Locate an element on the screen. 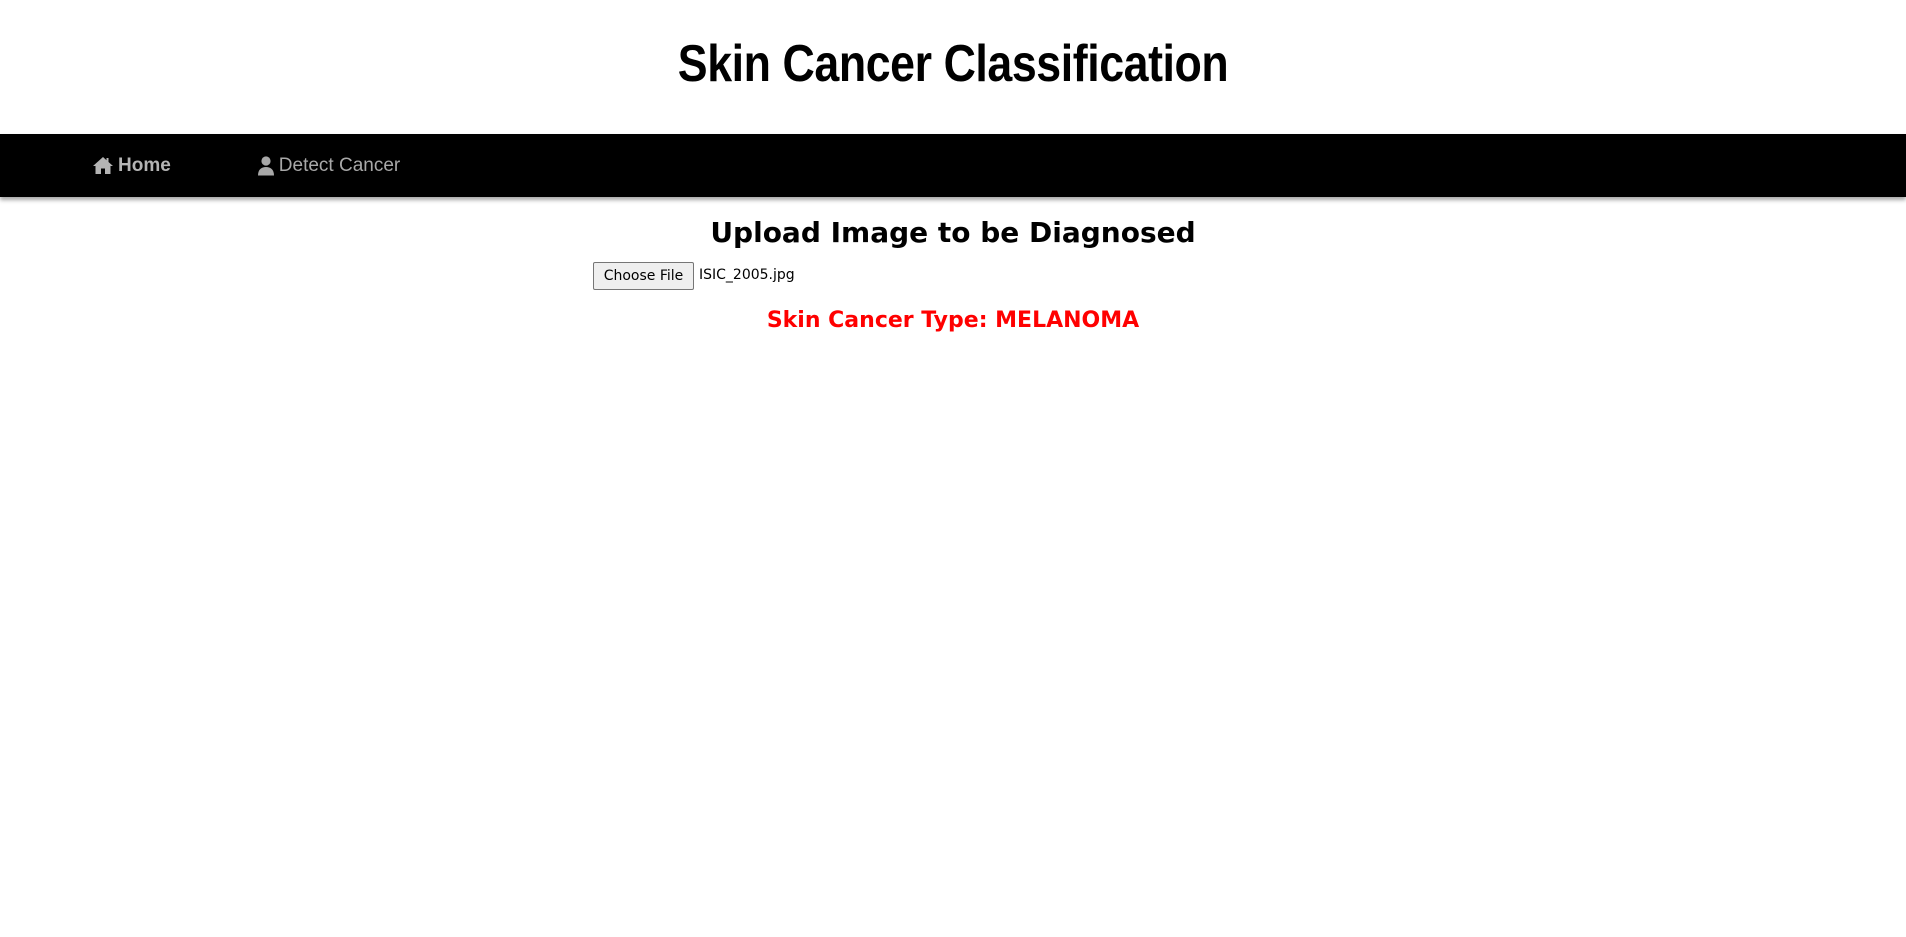 The height and width of the screenshot is (937, 1906). home-icon is located at coordinates (103, 165).